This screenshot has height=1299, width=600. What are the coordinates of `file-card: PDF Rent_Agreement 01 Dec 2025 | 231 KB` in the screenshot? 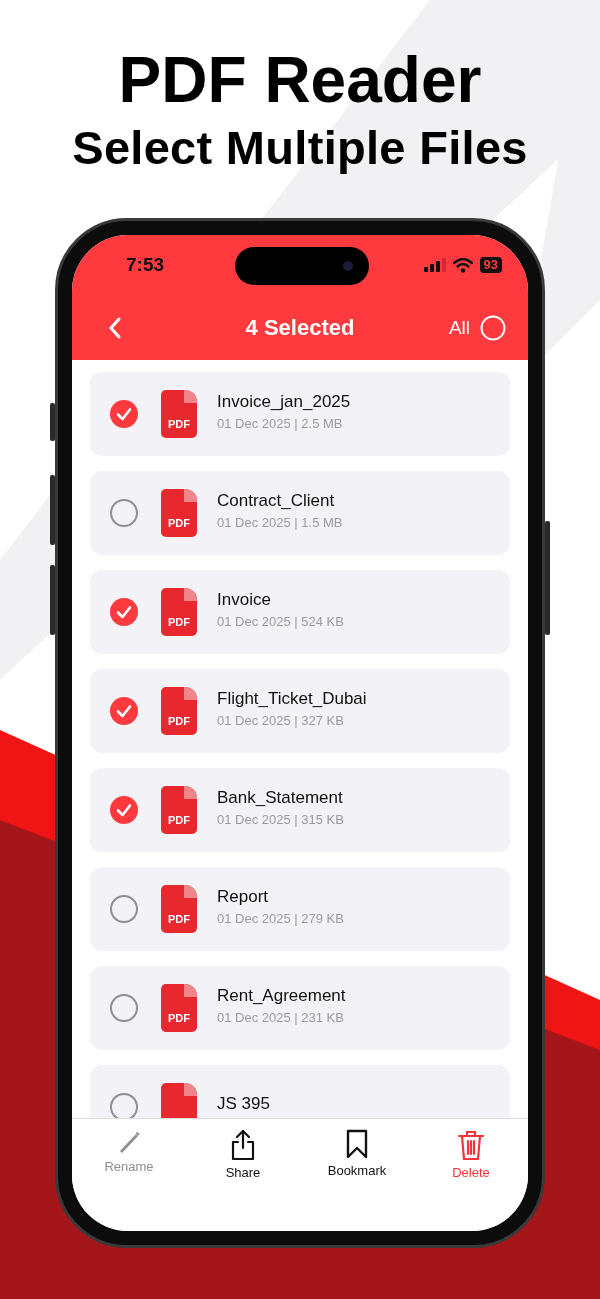 It's located at (300, 1008).